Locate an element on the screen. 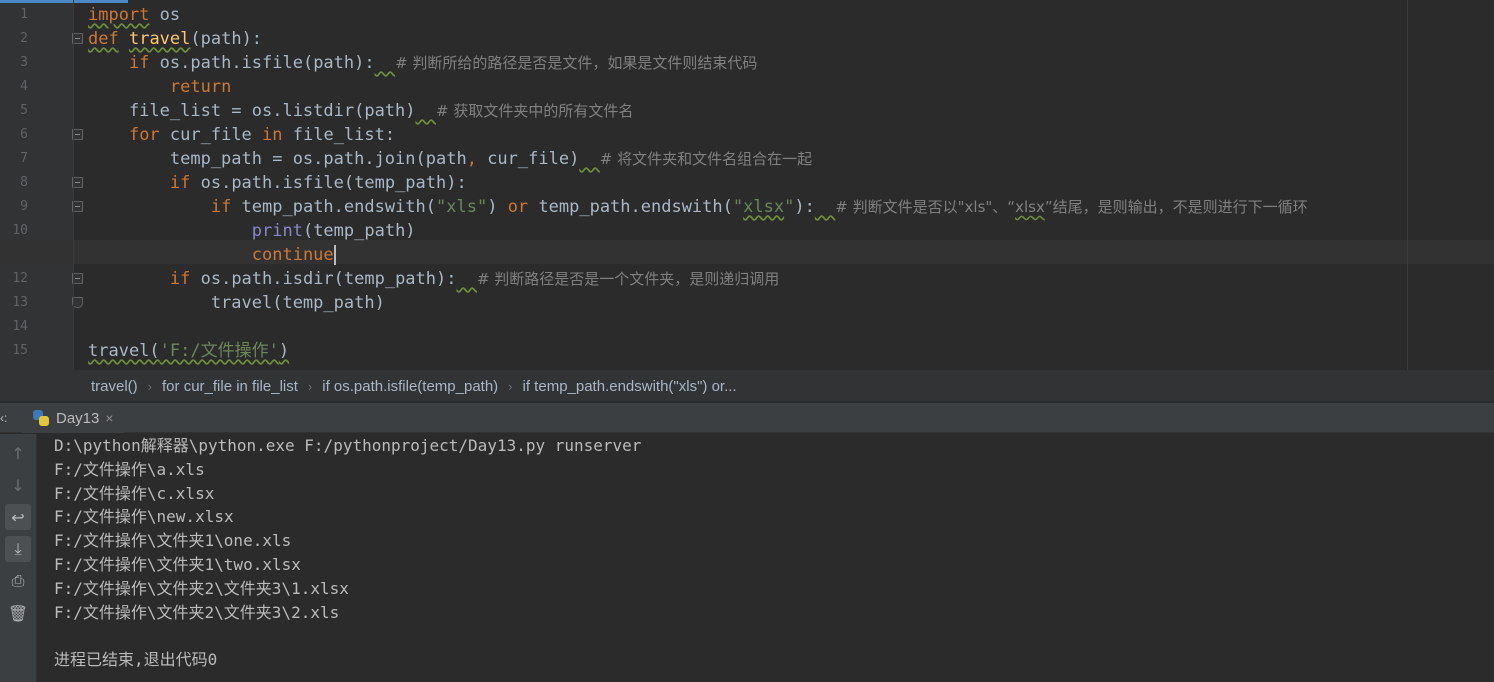 The height and width of the screenshot is (682, 1494). breadcrumb-item: travel() is located at coordinates (114, 386).